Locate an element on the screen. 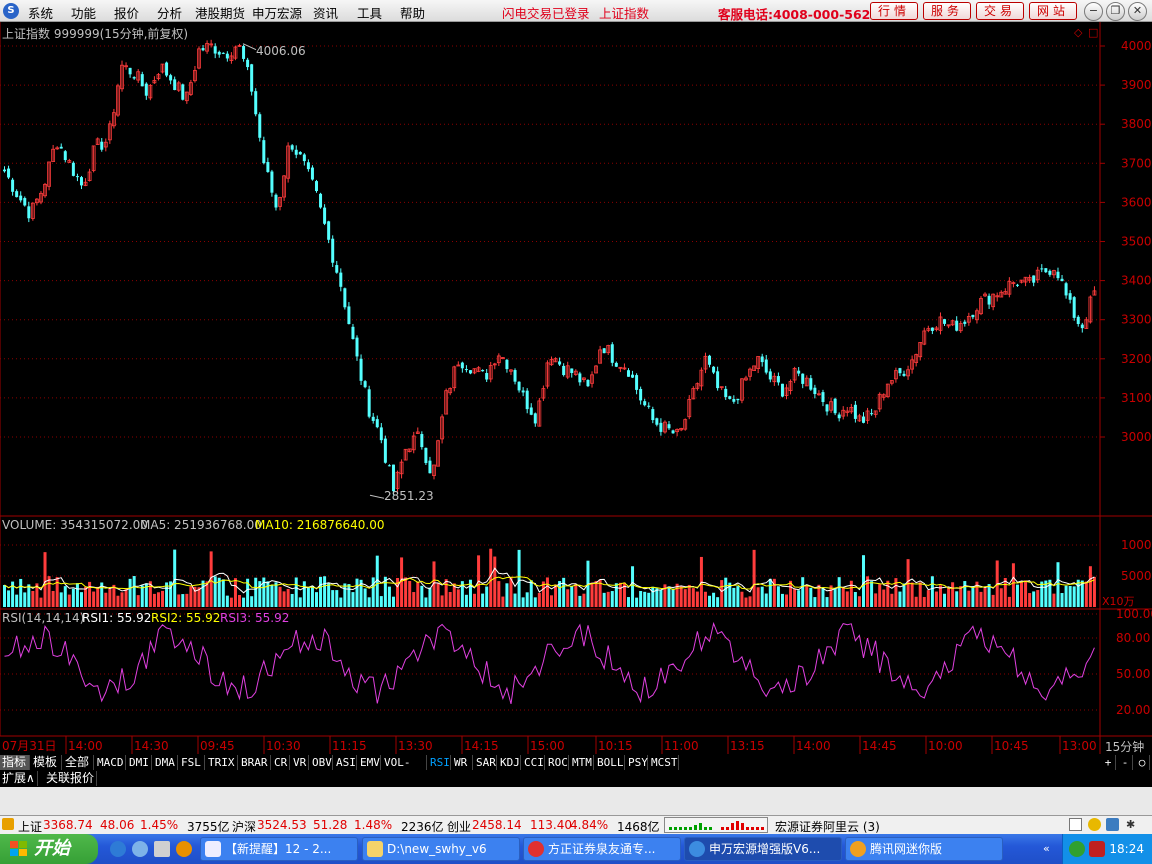 This screenshot has width=1152, height=864. indicator-tab-sar: SAR is located at coordinates (485, 762).